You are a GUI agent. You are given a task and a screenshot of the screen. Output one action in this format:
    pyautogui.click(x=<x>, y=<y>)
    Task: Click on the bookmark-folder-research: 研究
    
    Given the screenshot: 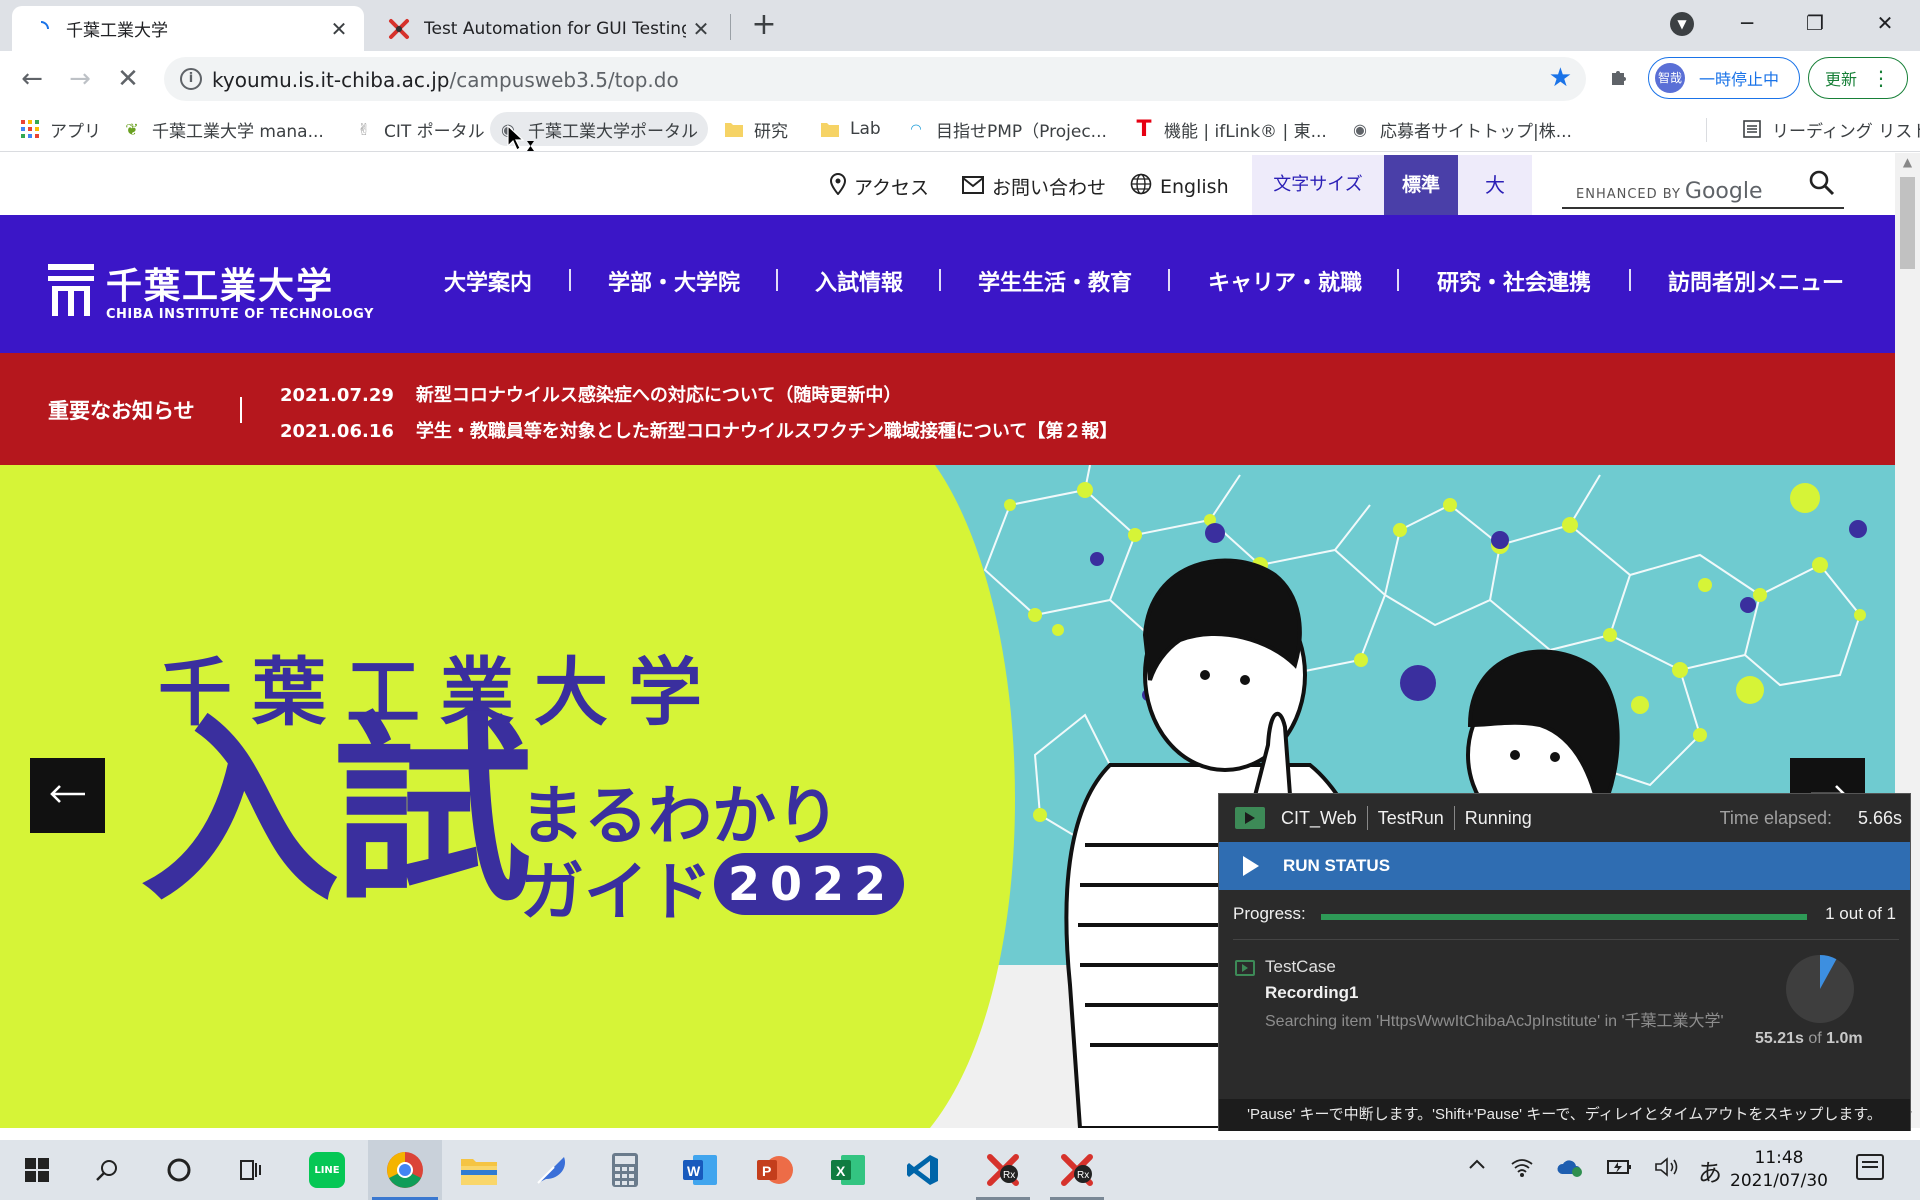 What is the action you would take?
    pyautogui.click(x=756, y=129)
    